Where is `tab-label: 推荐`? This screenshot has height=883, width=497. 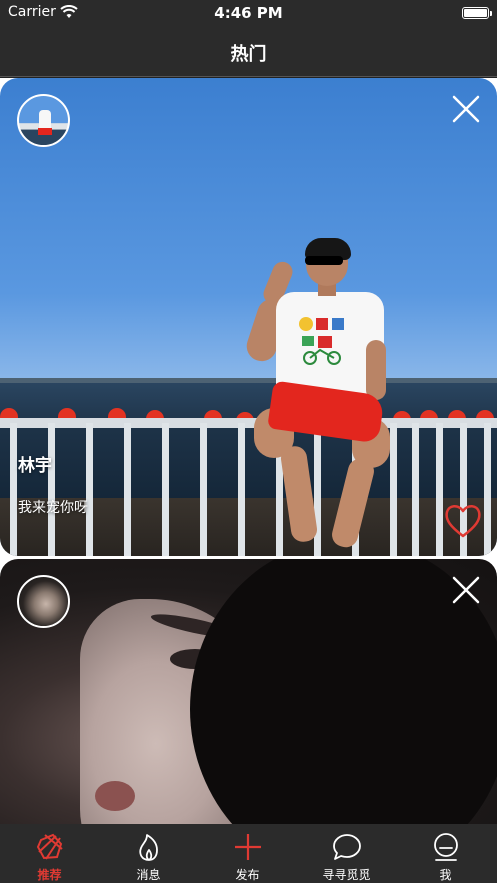 tab-label: 推荐 is located at coordinates (49, 875).